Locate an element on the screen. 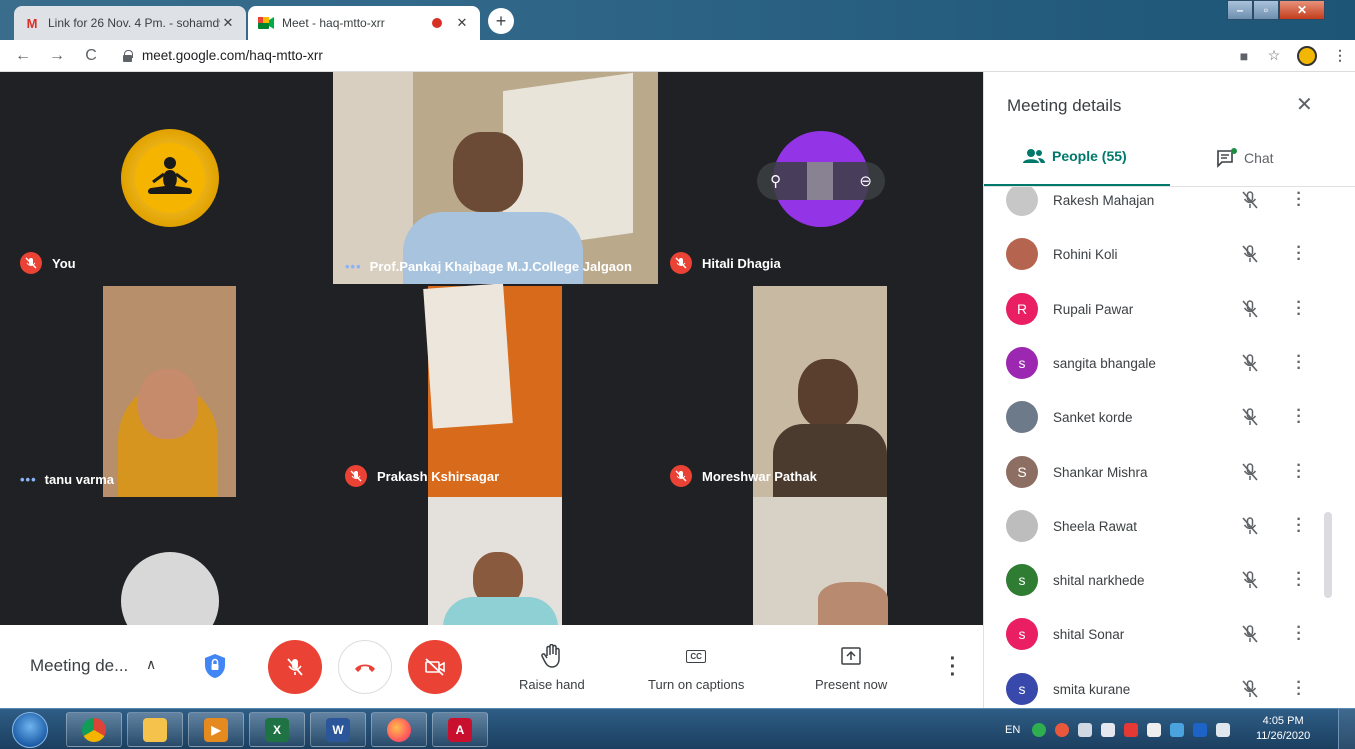 This screenshot has height=749, width=1355. minimize-button: – is located at coordinates (1240, 10).